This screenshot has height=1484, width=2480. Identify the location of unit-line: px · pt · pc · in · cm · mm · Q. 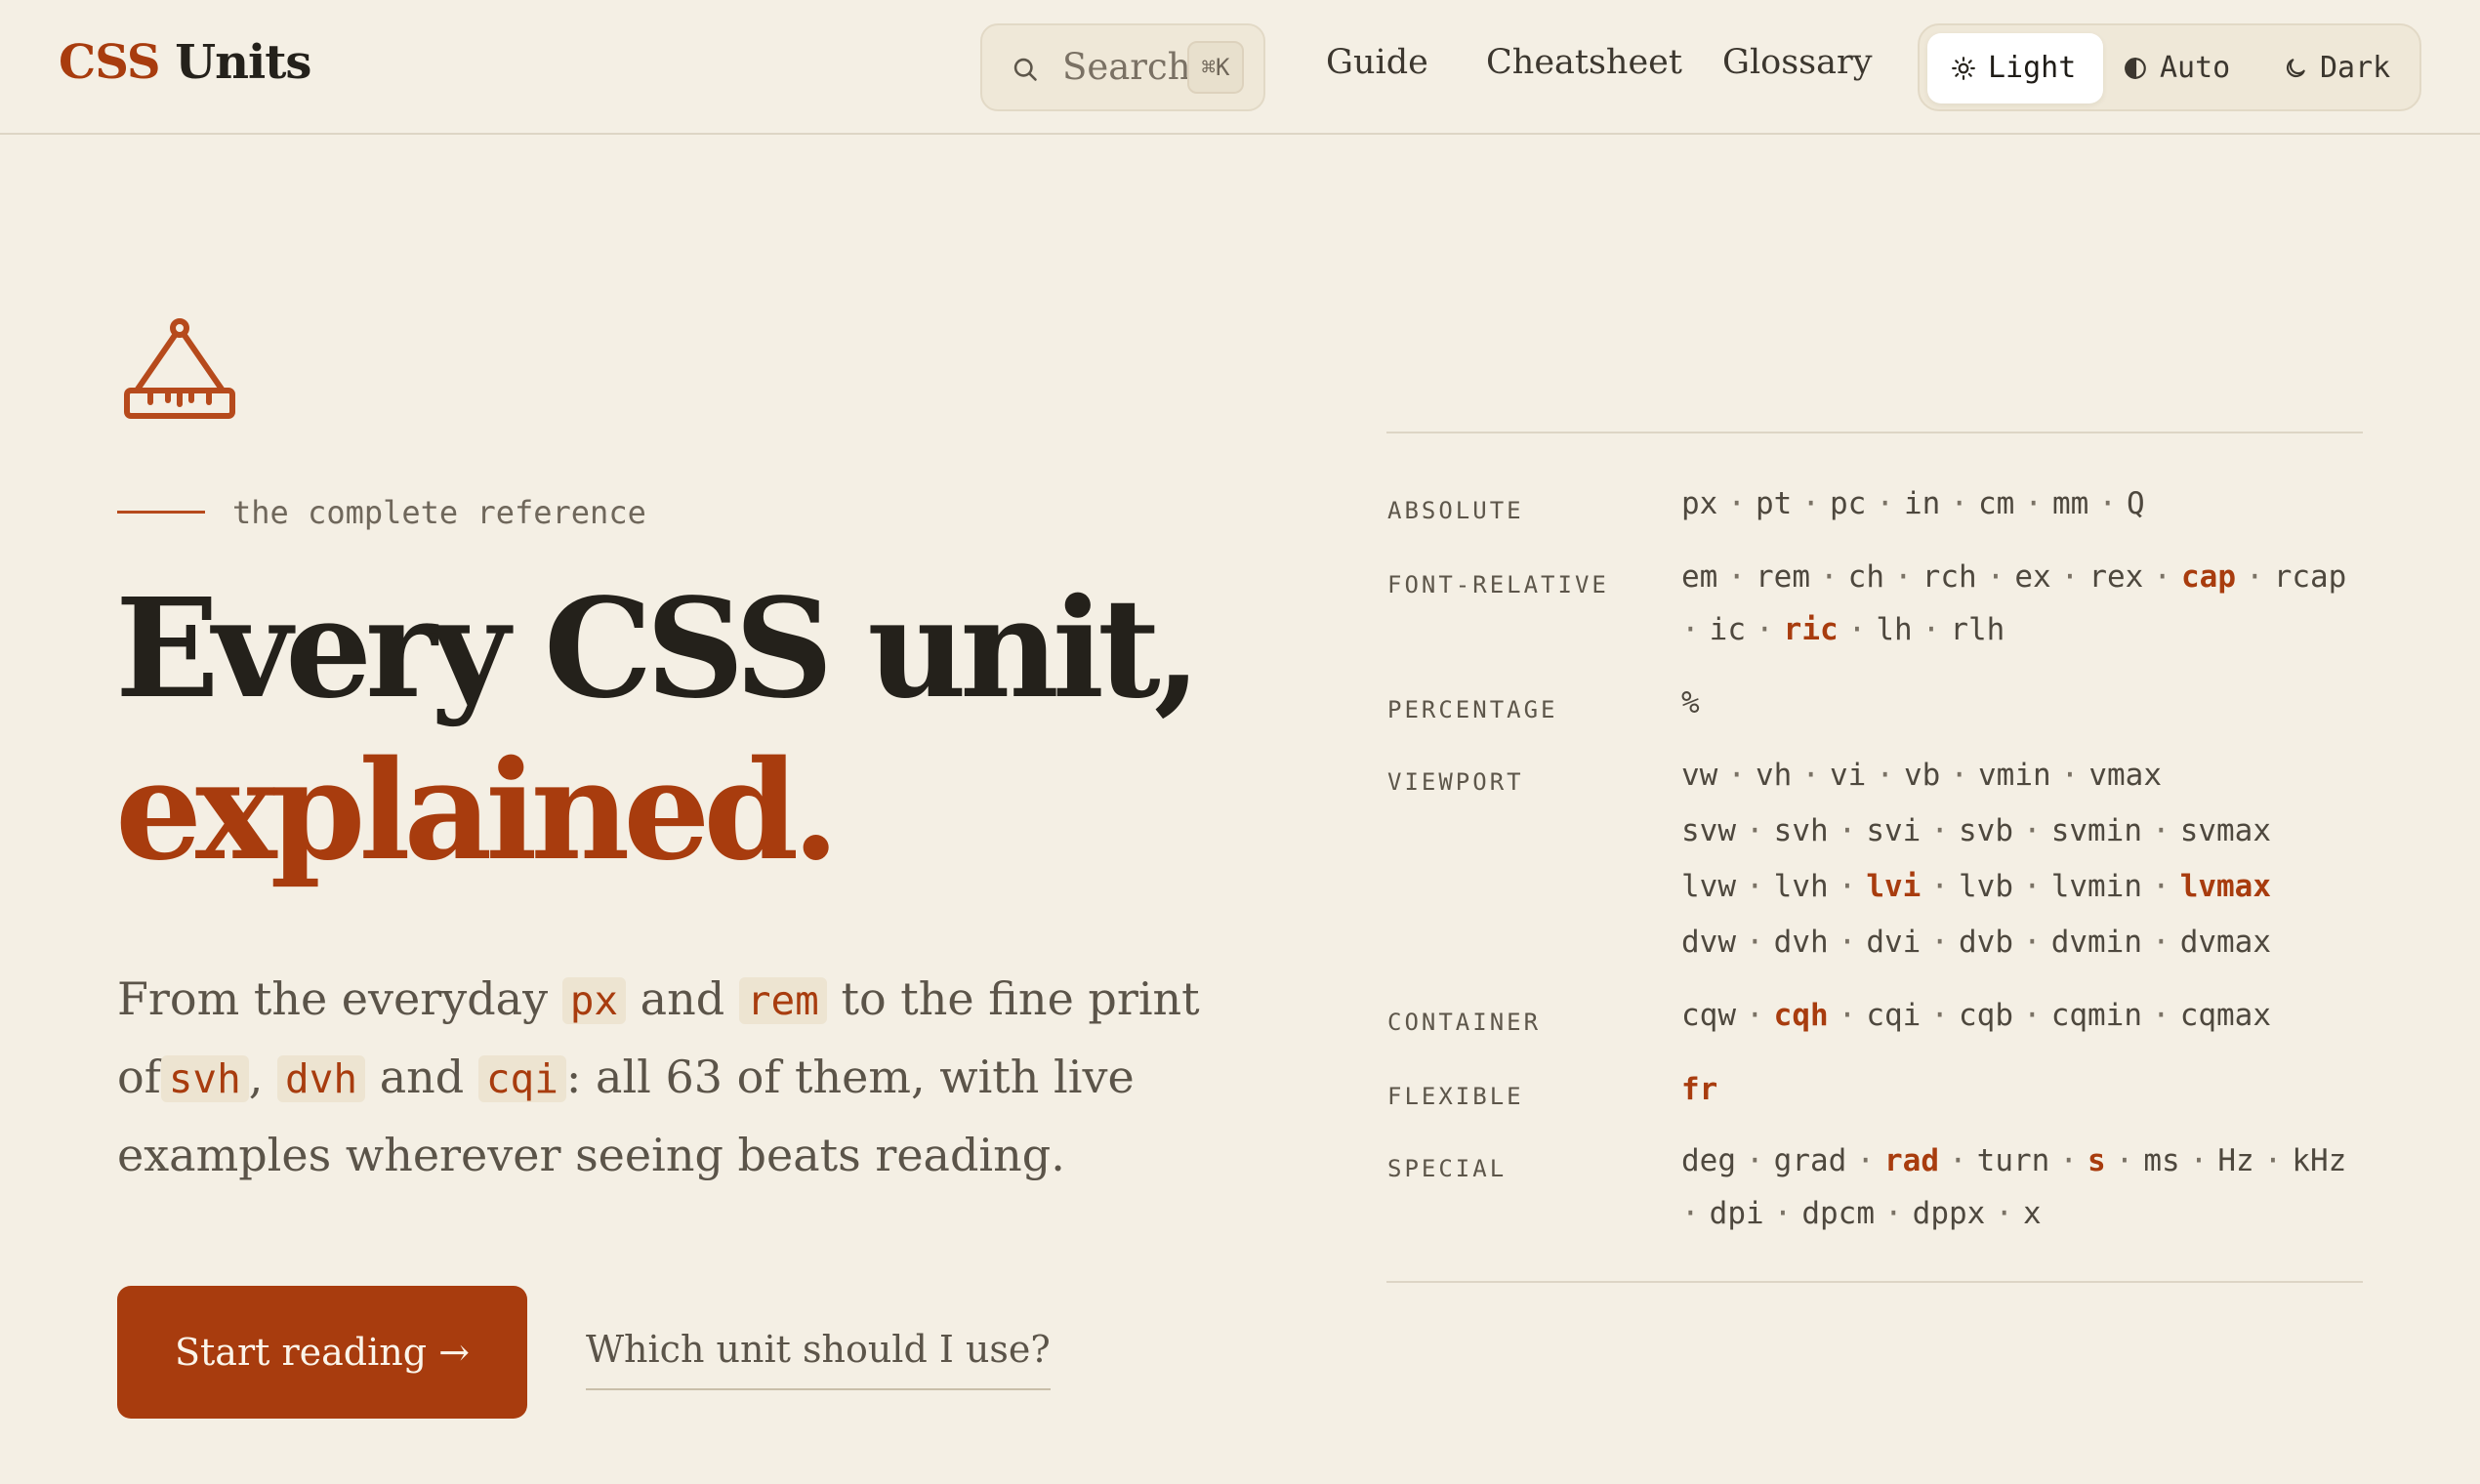
(2023, 504).